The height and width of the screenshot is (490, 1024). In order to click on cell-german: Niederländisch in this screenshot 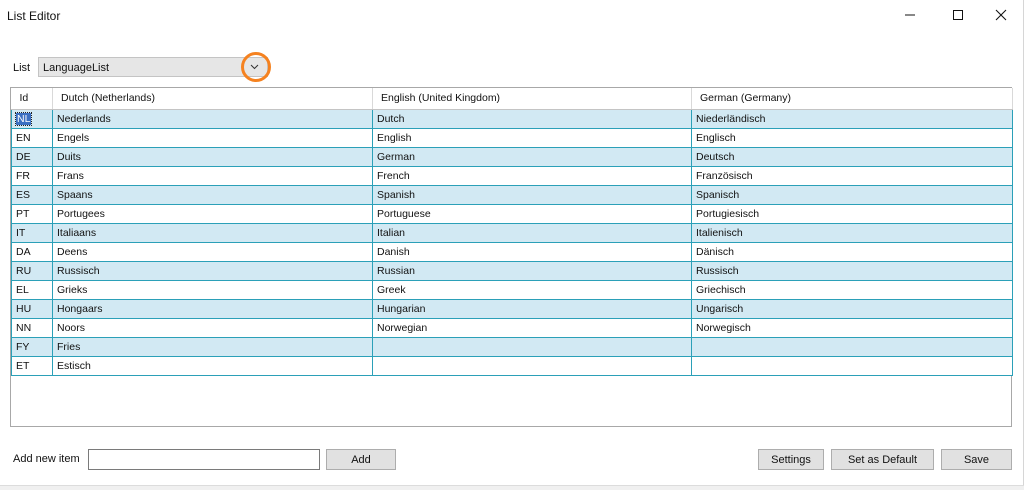, I will do `click(852, 118)`.